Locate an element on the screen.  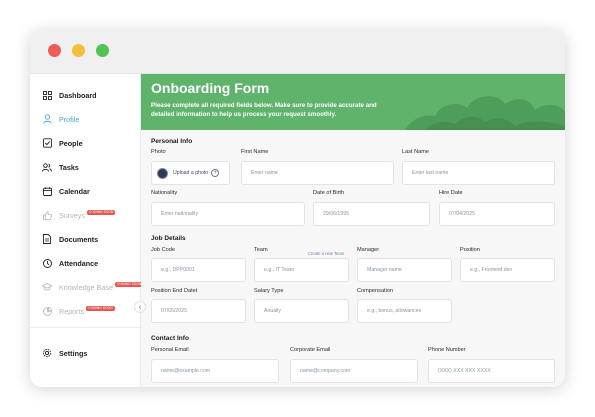
grid-icon is located at coordinates (47, 95).